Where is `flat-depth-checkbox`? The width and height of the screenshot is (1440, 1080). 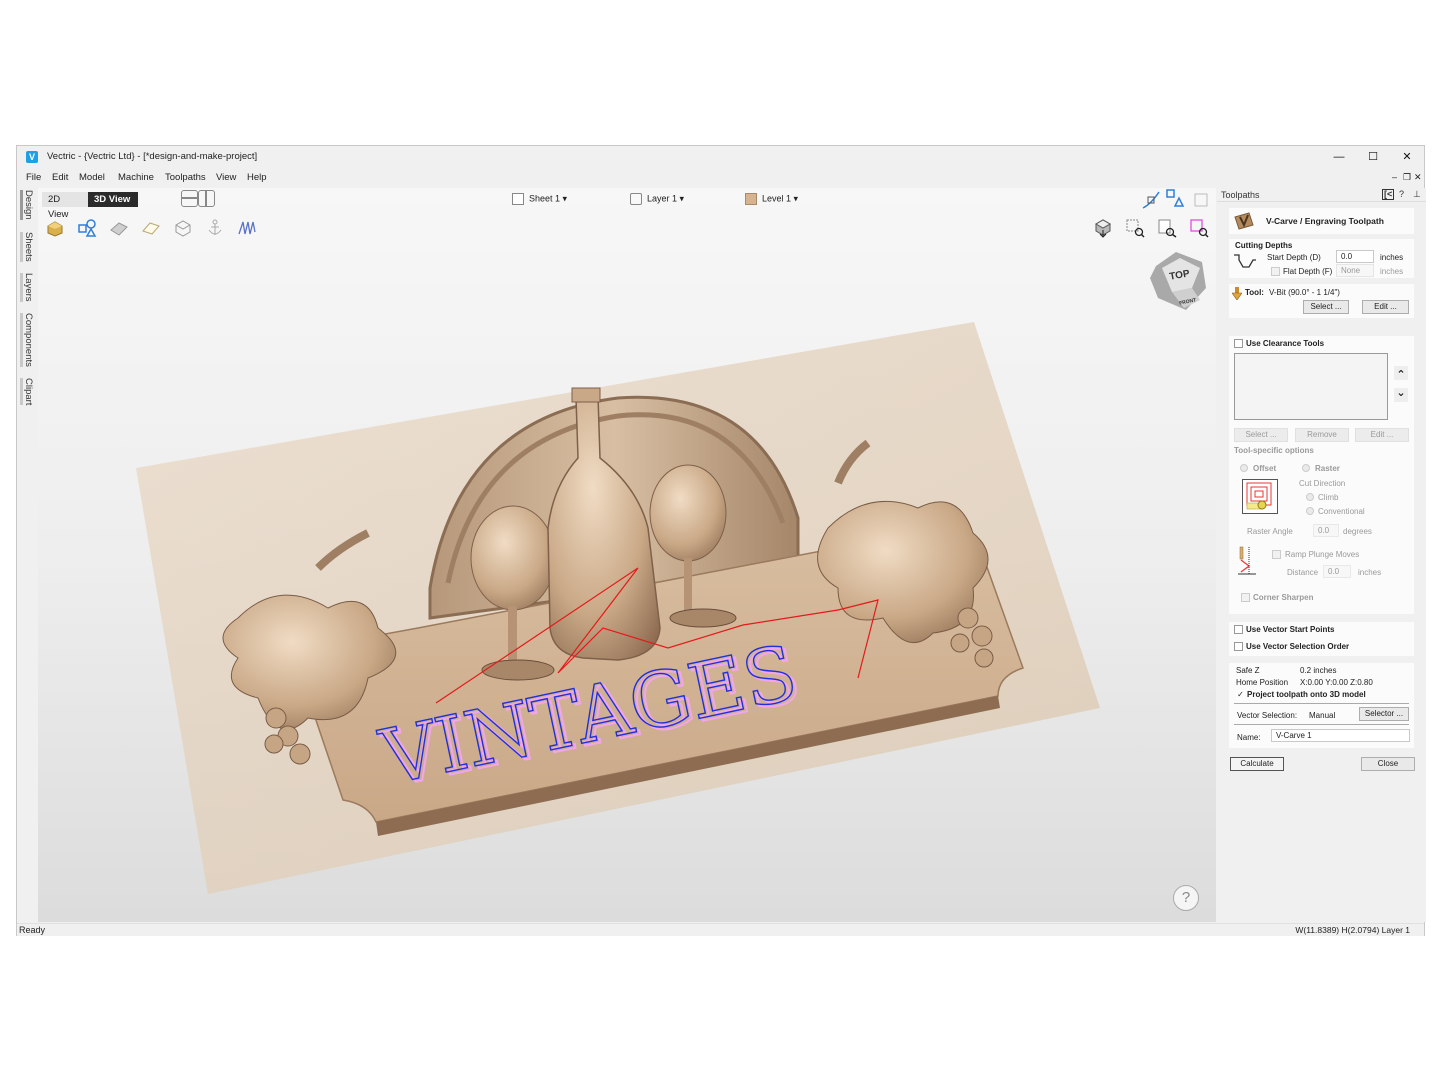 flat-depth-checkbox is located at coordinates (1275, 271).